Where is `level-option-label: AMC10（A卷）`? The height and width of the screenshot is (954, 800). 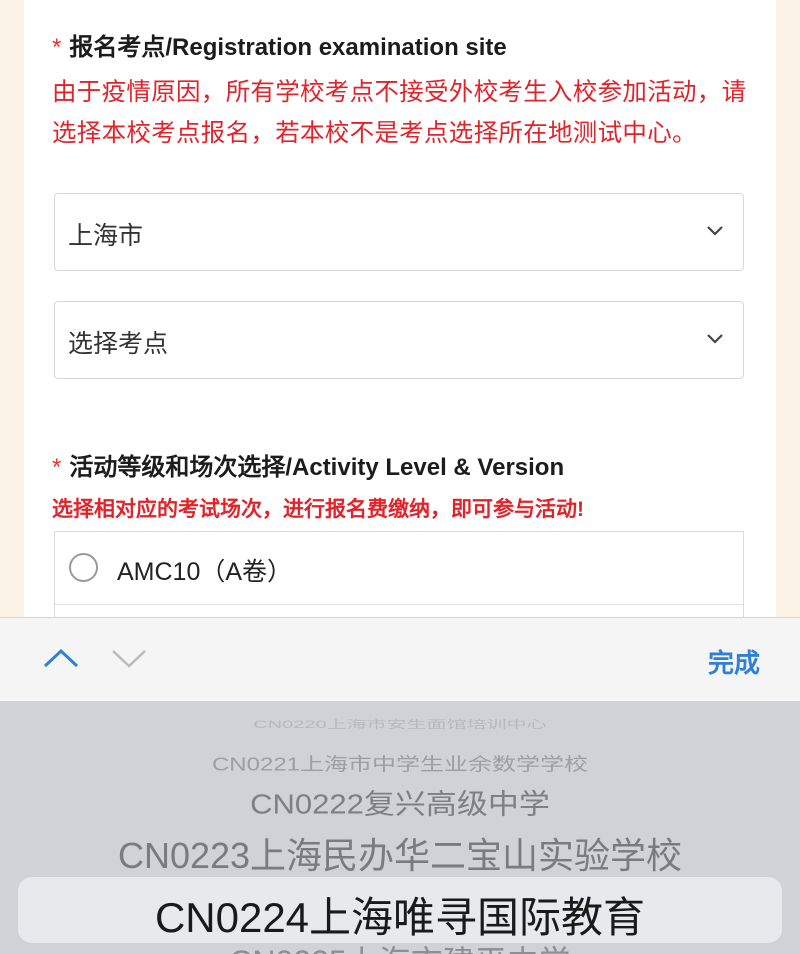 level-option-label: AMC10（A卷） is located at coordinates (205, 572).